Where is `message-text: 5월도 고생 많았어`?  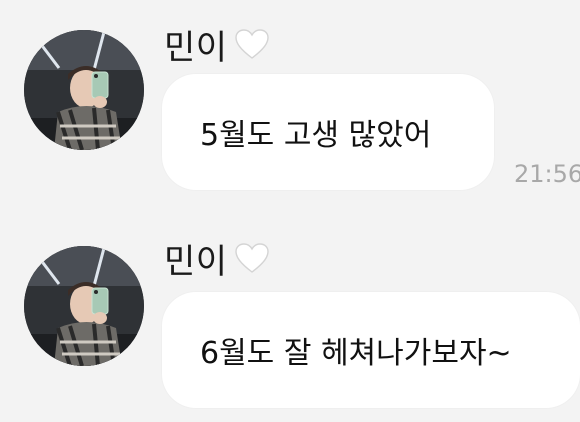
message-text: 5월도 고생 많았어 is located at coordinates (316, 135).